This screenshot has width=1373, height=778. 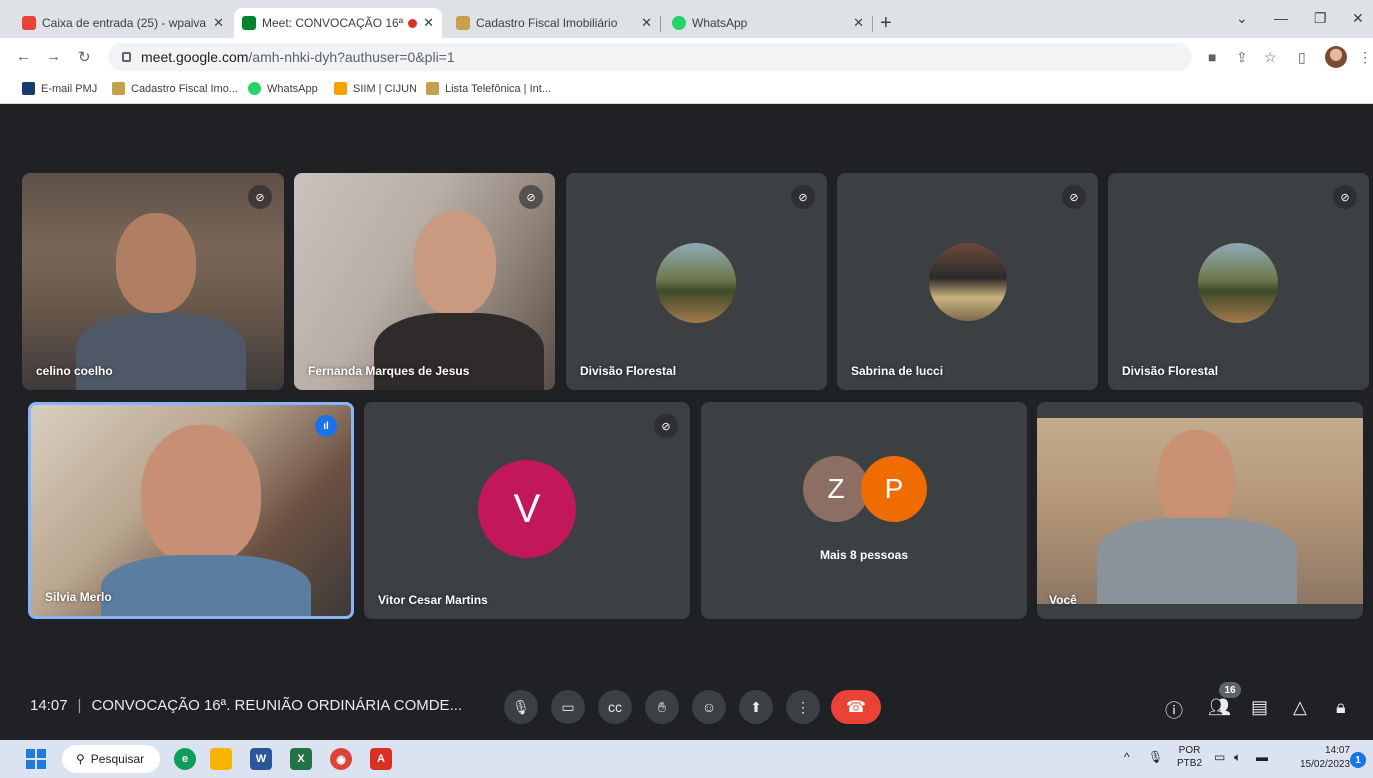 I want to click on participant-avatar: P, so click(x=894, y=489).